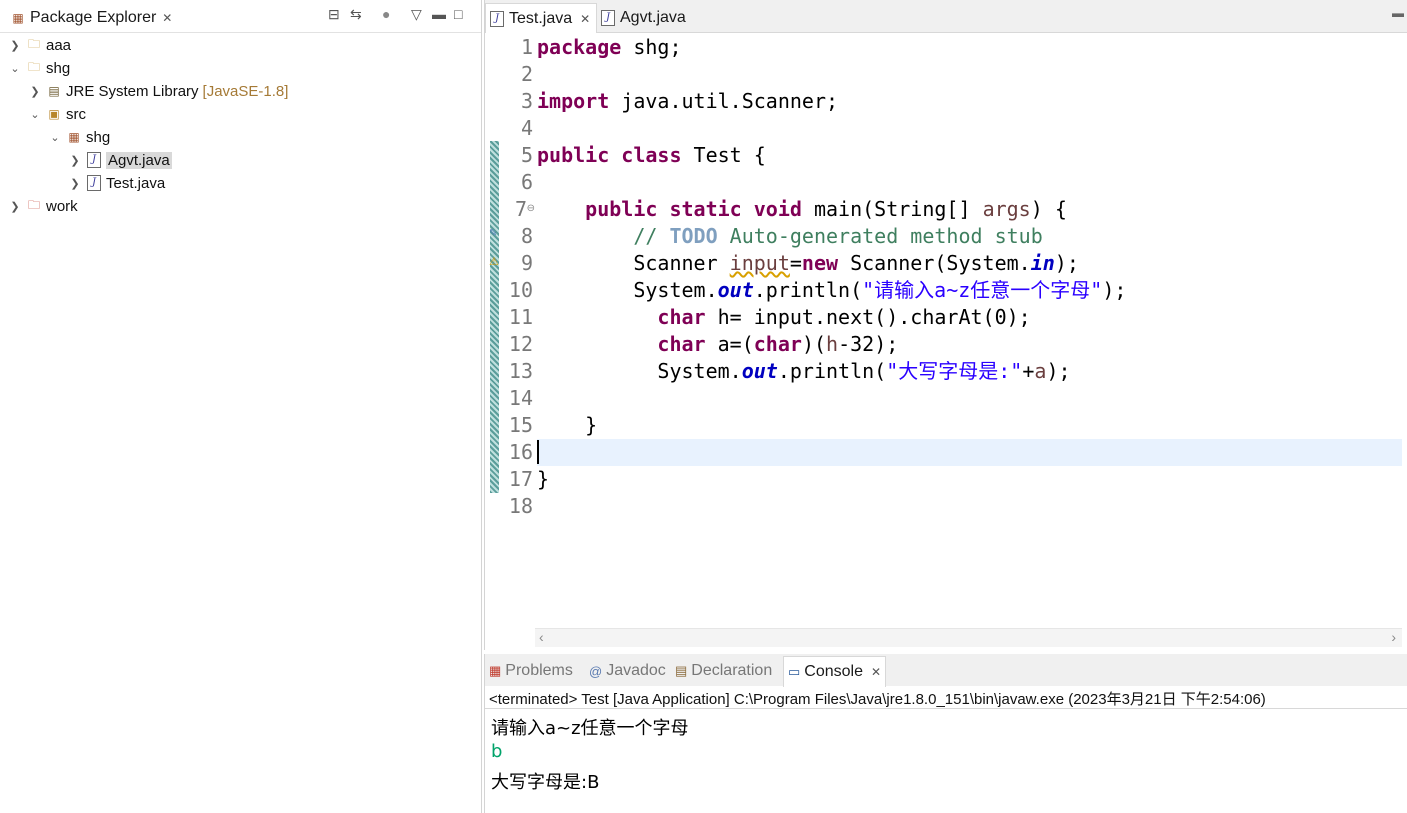 The height and width of the screenshot is (813, 1407). What do you see at coordinates (59, 45) in the screenshot?
I see `tree-item-label: aaa` at bounding box center [59, 45].